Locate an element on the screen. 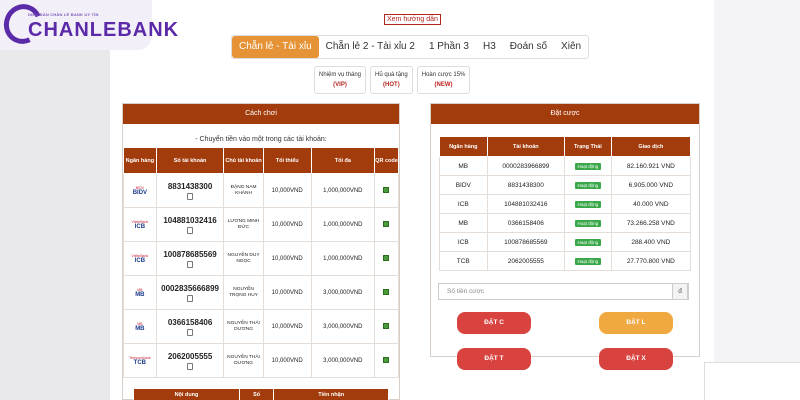 Image resolution: width=800 pixels, height=400 pixels. bank-logo: BIDV BIDV is located at coordinates (140, 190).